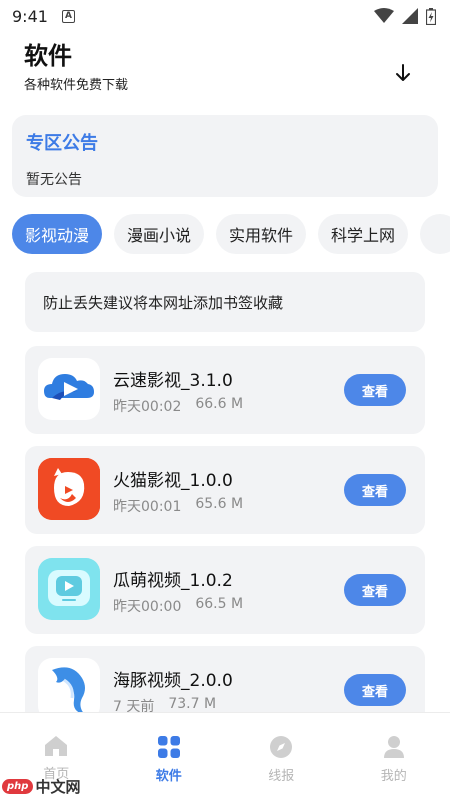 This screenshot has width=450, height=801. Describe the element at coordinates (261, 234) in the screenshot. I see `tab-utility-software: 实用软件` at that location.